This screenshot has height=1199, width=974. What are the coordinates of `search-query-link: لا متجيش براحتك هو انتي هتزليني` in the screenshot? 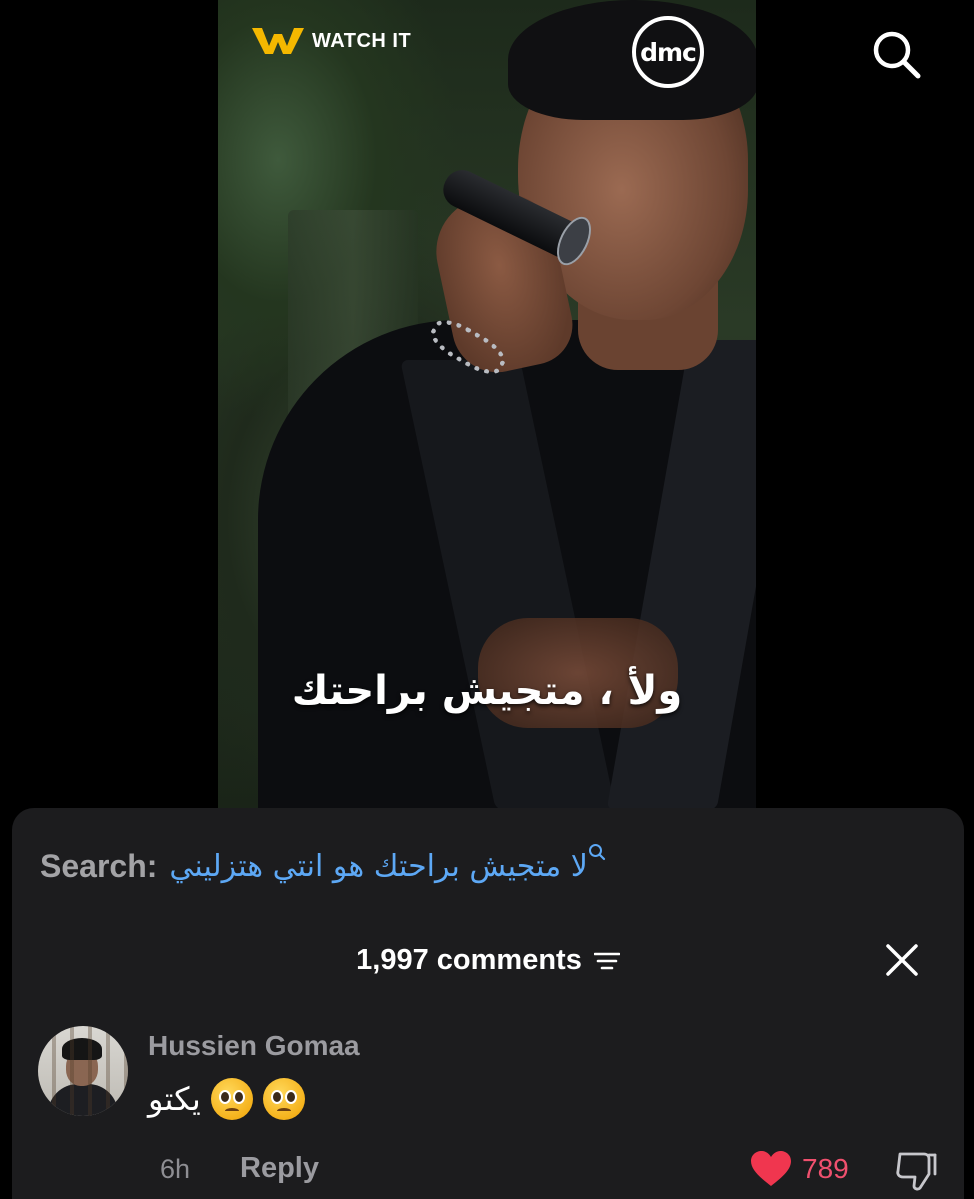 It's located at (389, 863).